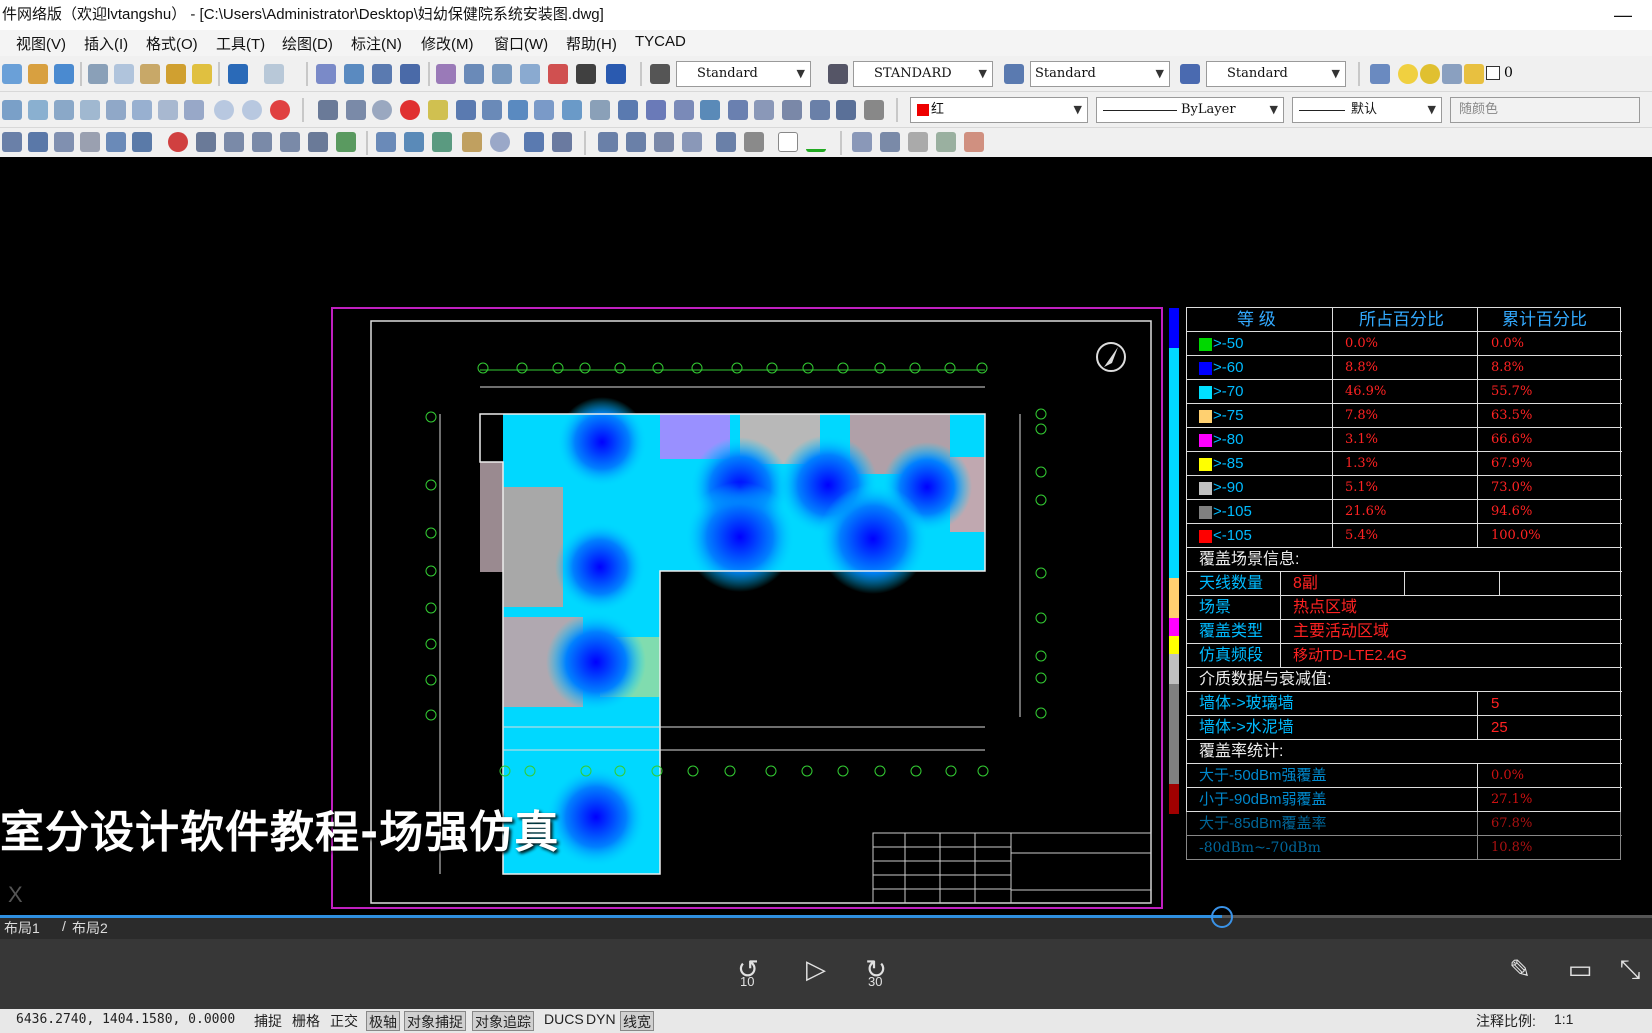  Describe the element at coordinates (356, 110) in the screenshot. I see `sm-icon` at that location.